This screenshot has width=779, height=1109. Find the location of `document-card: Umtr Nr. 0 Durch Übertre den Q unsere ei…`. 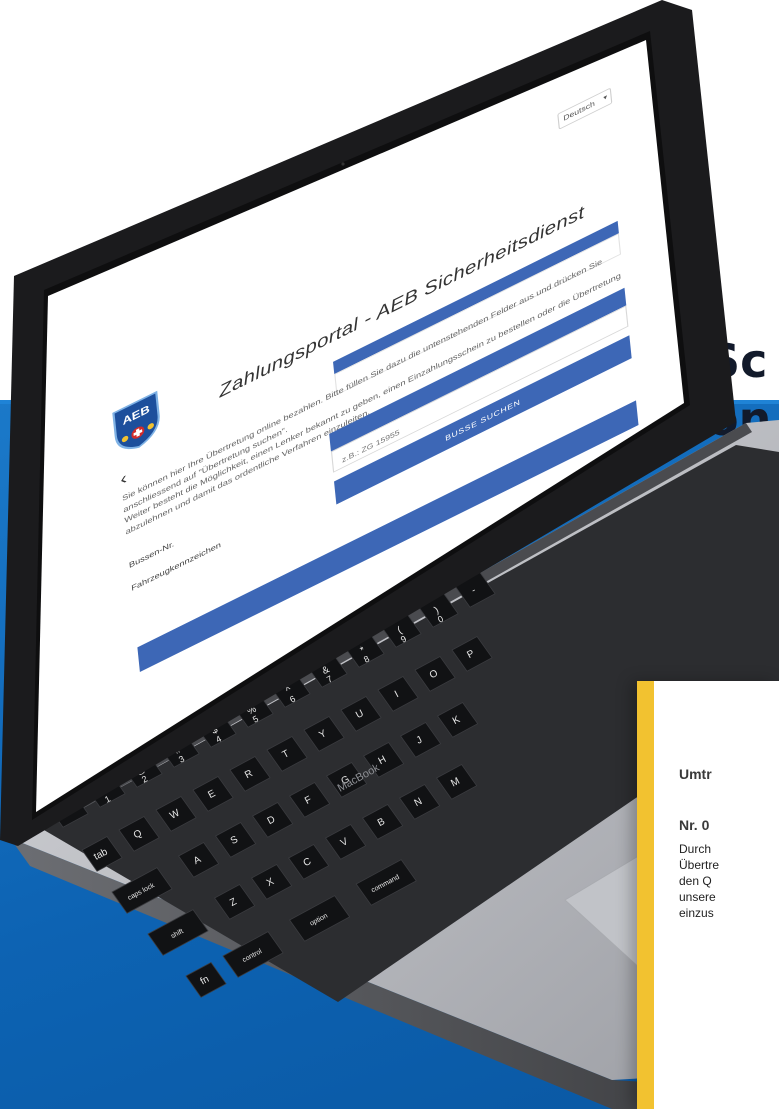

document-card: Umtr Nr. 0 Durch Übertre den Q unsere ei… is located at coordinates (708, 895).